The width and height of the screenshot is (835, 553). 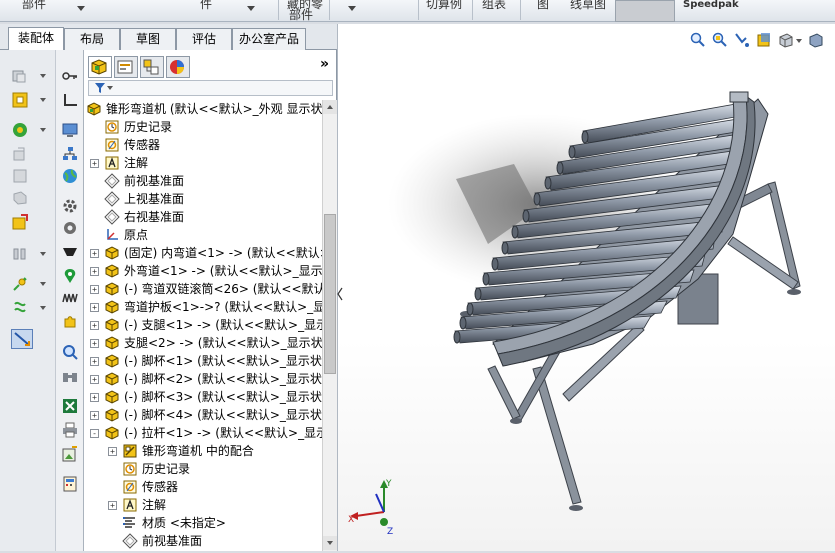 I want to click on mate-icon, so click(x=20, y=100).